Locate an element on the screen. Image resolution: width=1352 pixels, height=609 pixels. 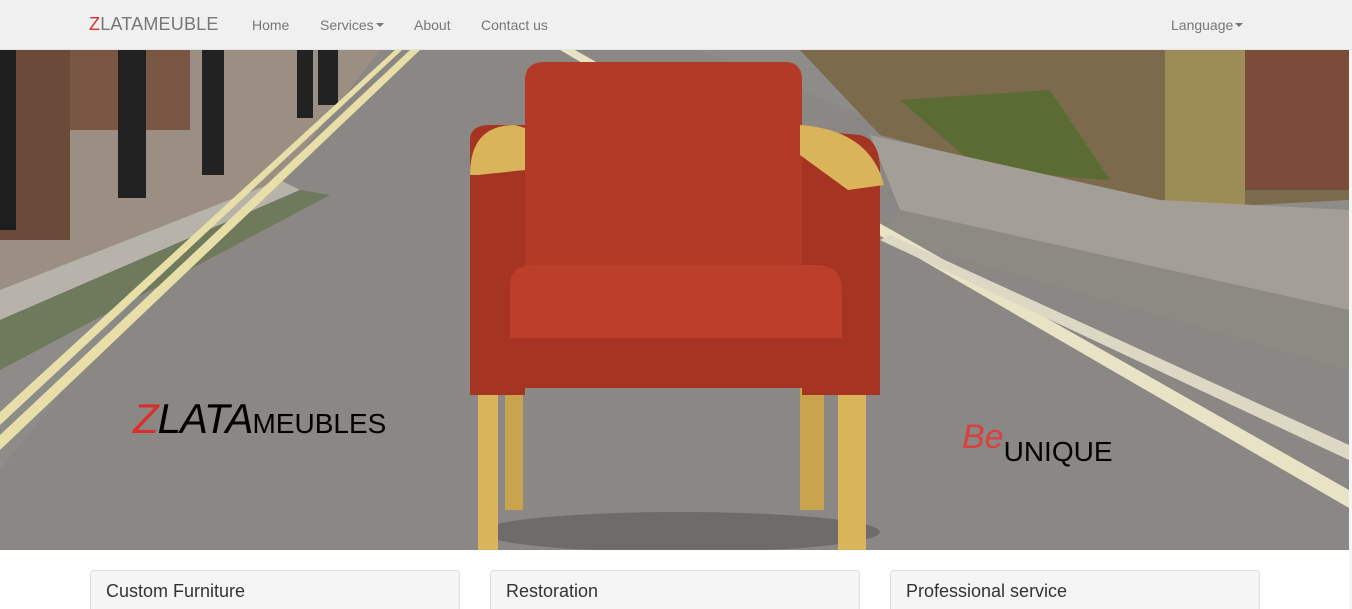
nav-about-link: About is located at coordinates (432, 25).